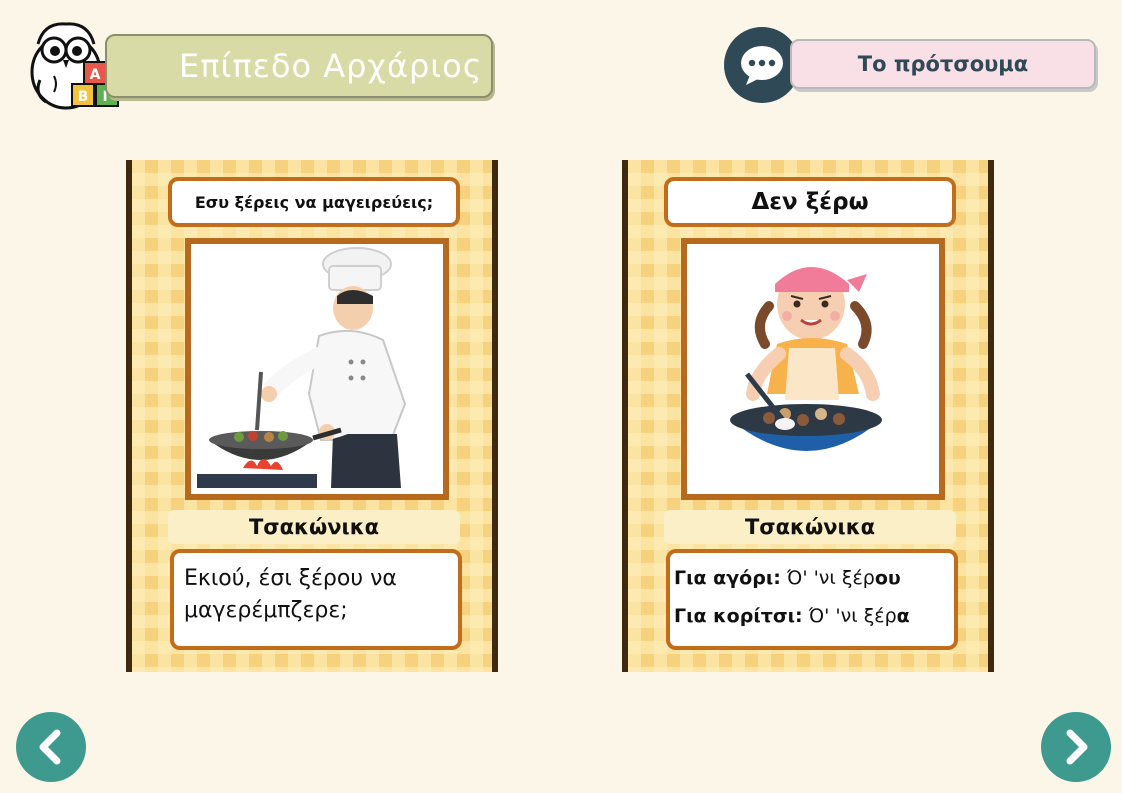  I want to click on chat-button, so click(762, 65).